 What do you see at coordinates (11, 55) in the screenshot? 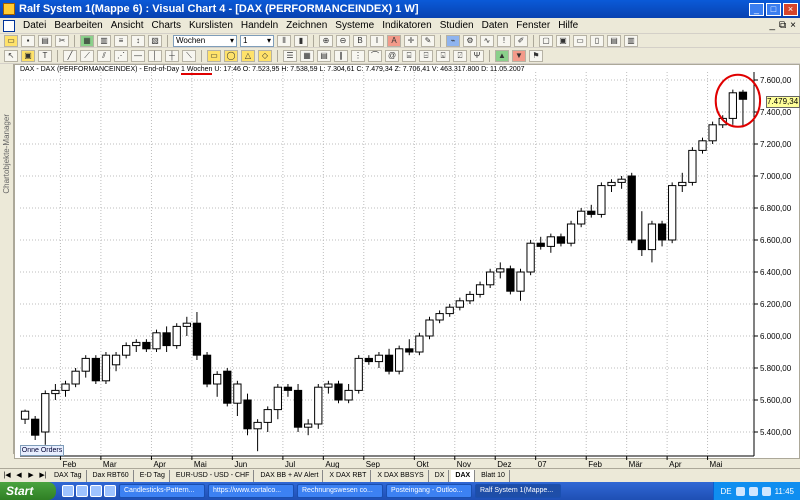
I see `cursor-icon: ↖` at bounding box center [11, 55].